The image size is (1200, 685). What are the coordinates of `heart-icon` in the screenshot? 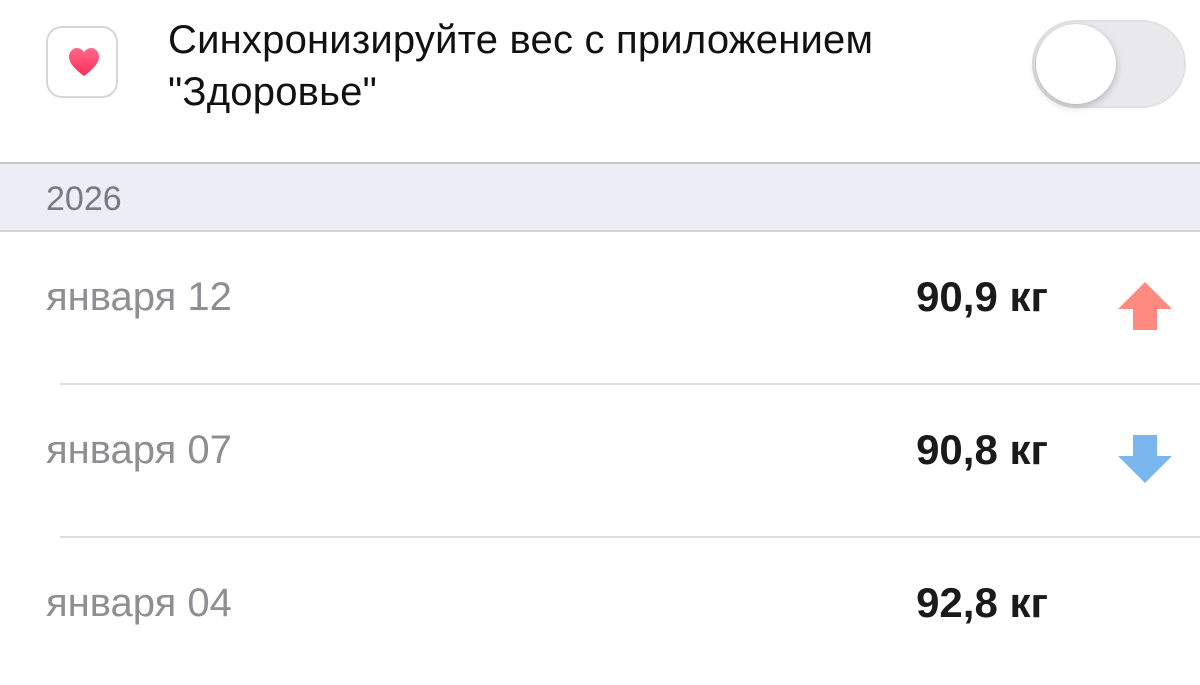 It's located at (84, 62).